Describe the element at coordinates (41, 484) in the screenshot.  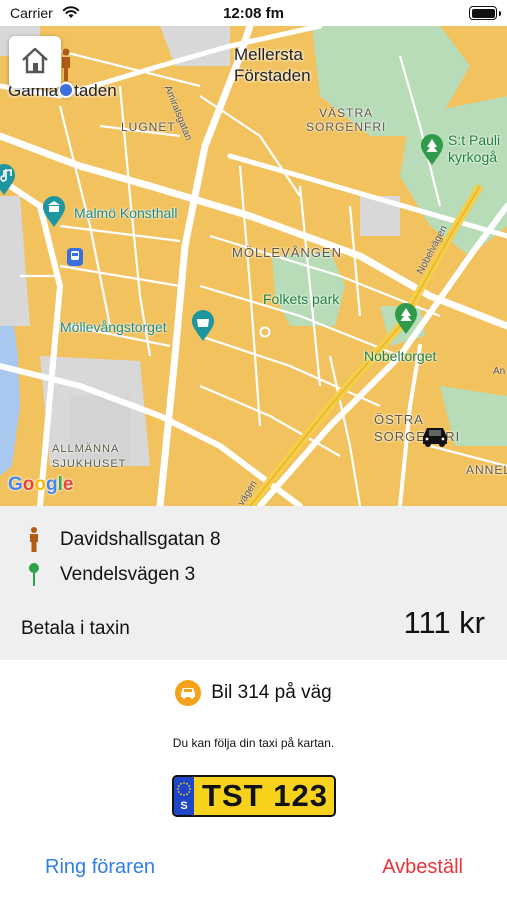
I see `google-logo: Google` at that location.